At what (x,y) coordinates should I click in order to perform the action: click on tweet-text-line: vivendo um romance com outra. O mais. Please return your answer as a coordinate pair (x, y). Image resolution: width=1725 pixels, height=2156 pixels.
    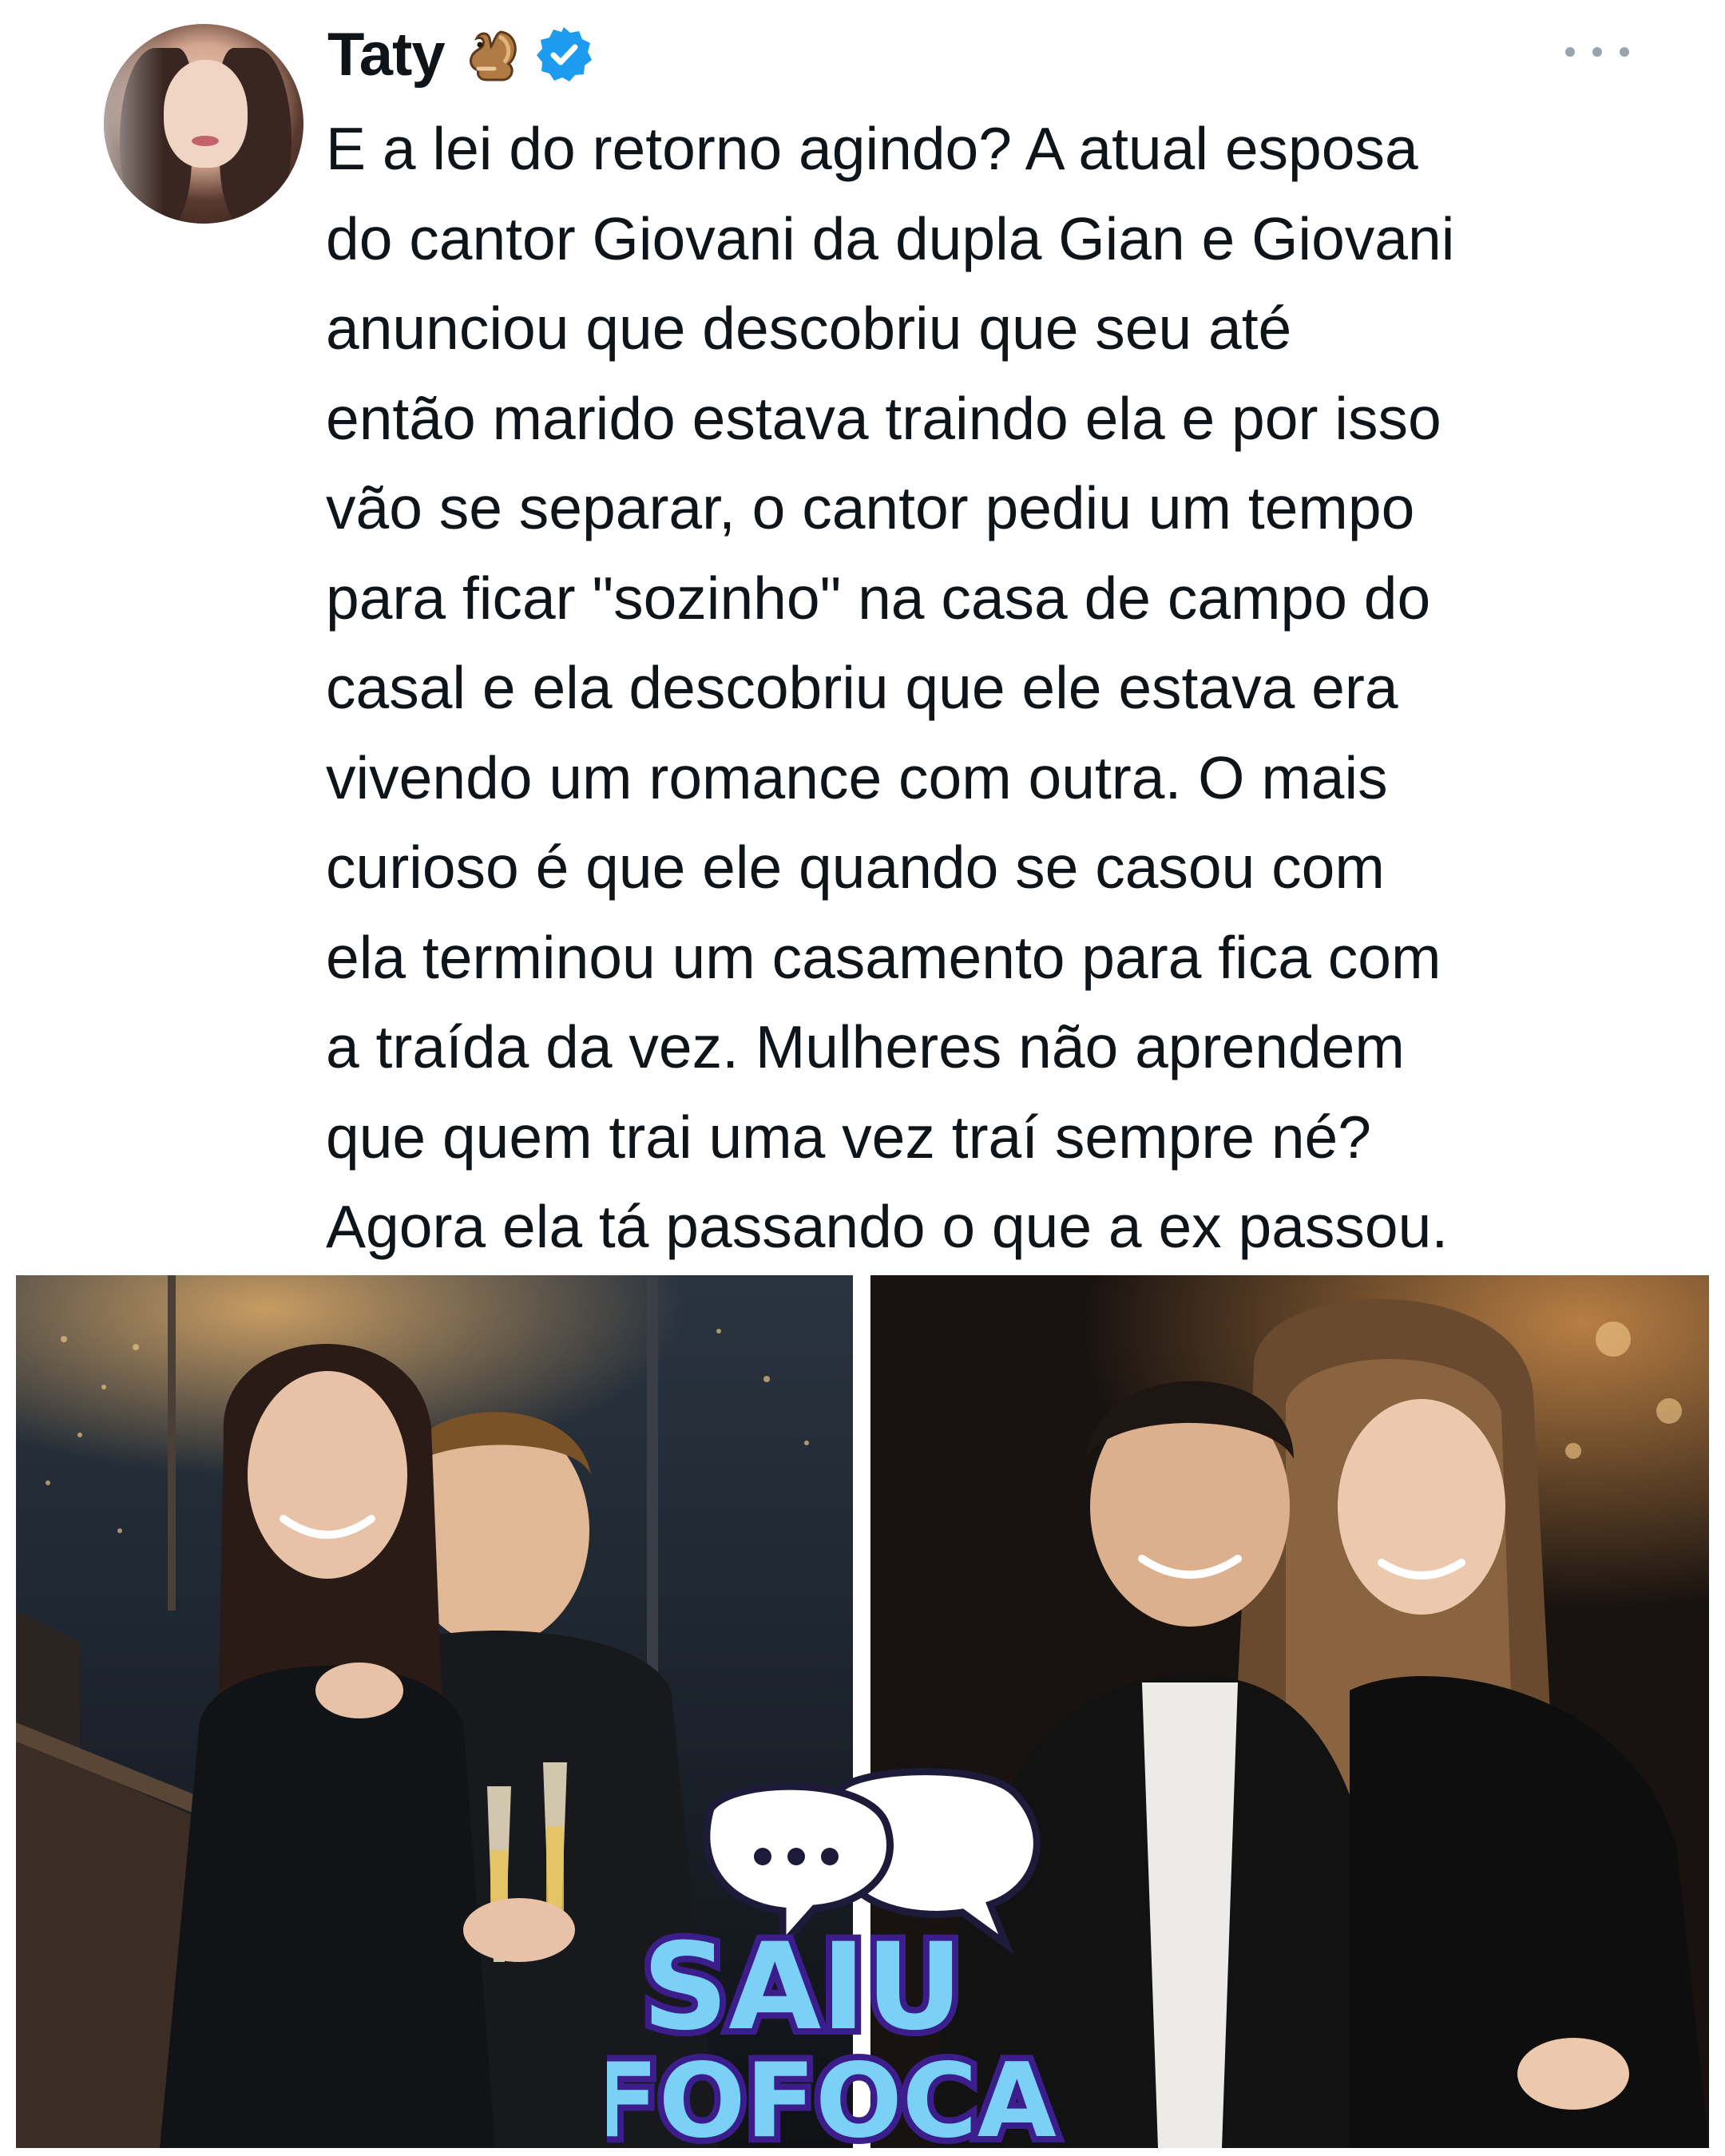
    Looking at the image, I should click on (857, 777).